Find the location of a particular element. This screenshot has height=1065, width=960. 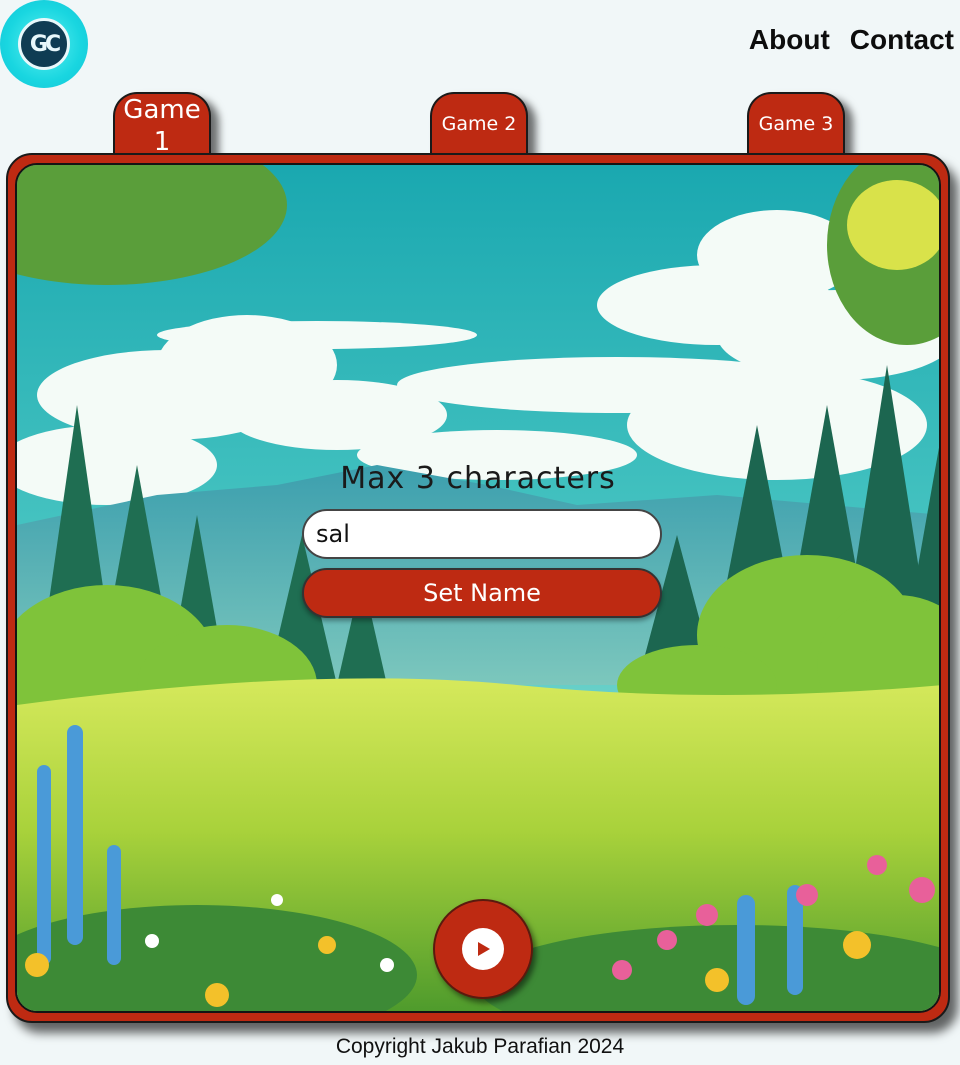

play-triangle-icon is located at coordinates (484, 949).